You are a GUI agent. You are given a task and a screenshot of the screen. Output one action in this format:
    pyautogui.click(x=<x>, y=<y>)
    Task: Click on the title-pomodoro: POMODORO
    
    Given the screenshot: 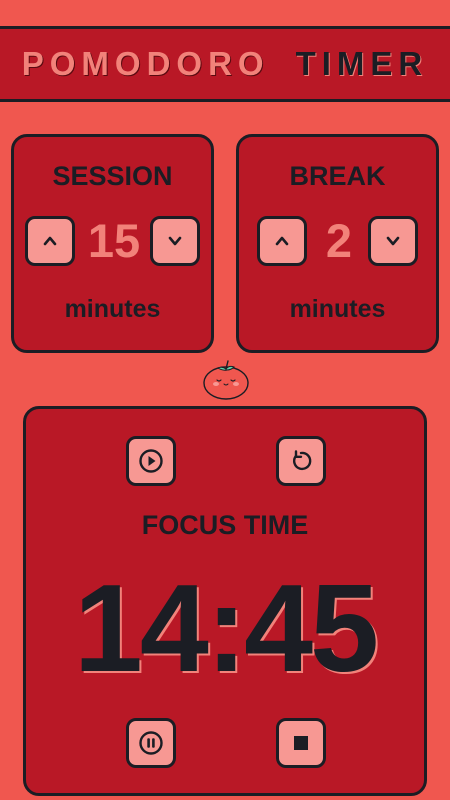 What is the action you would take?
    pyautogui.click(x=145, y=63)
    